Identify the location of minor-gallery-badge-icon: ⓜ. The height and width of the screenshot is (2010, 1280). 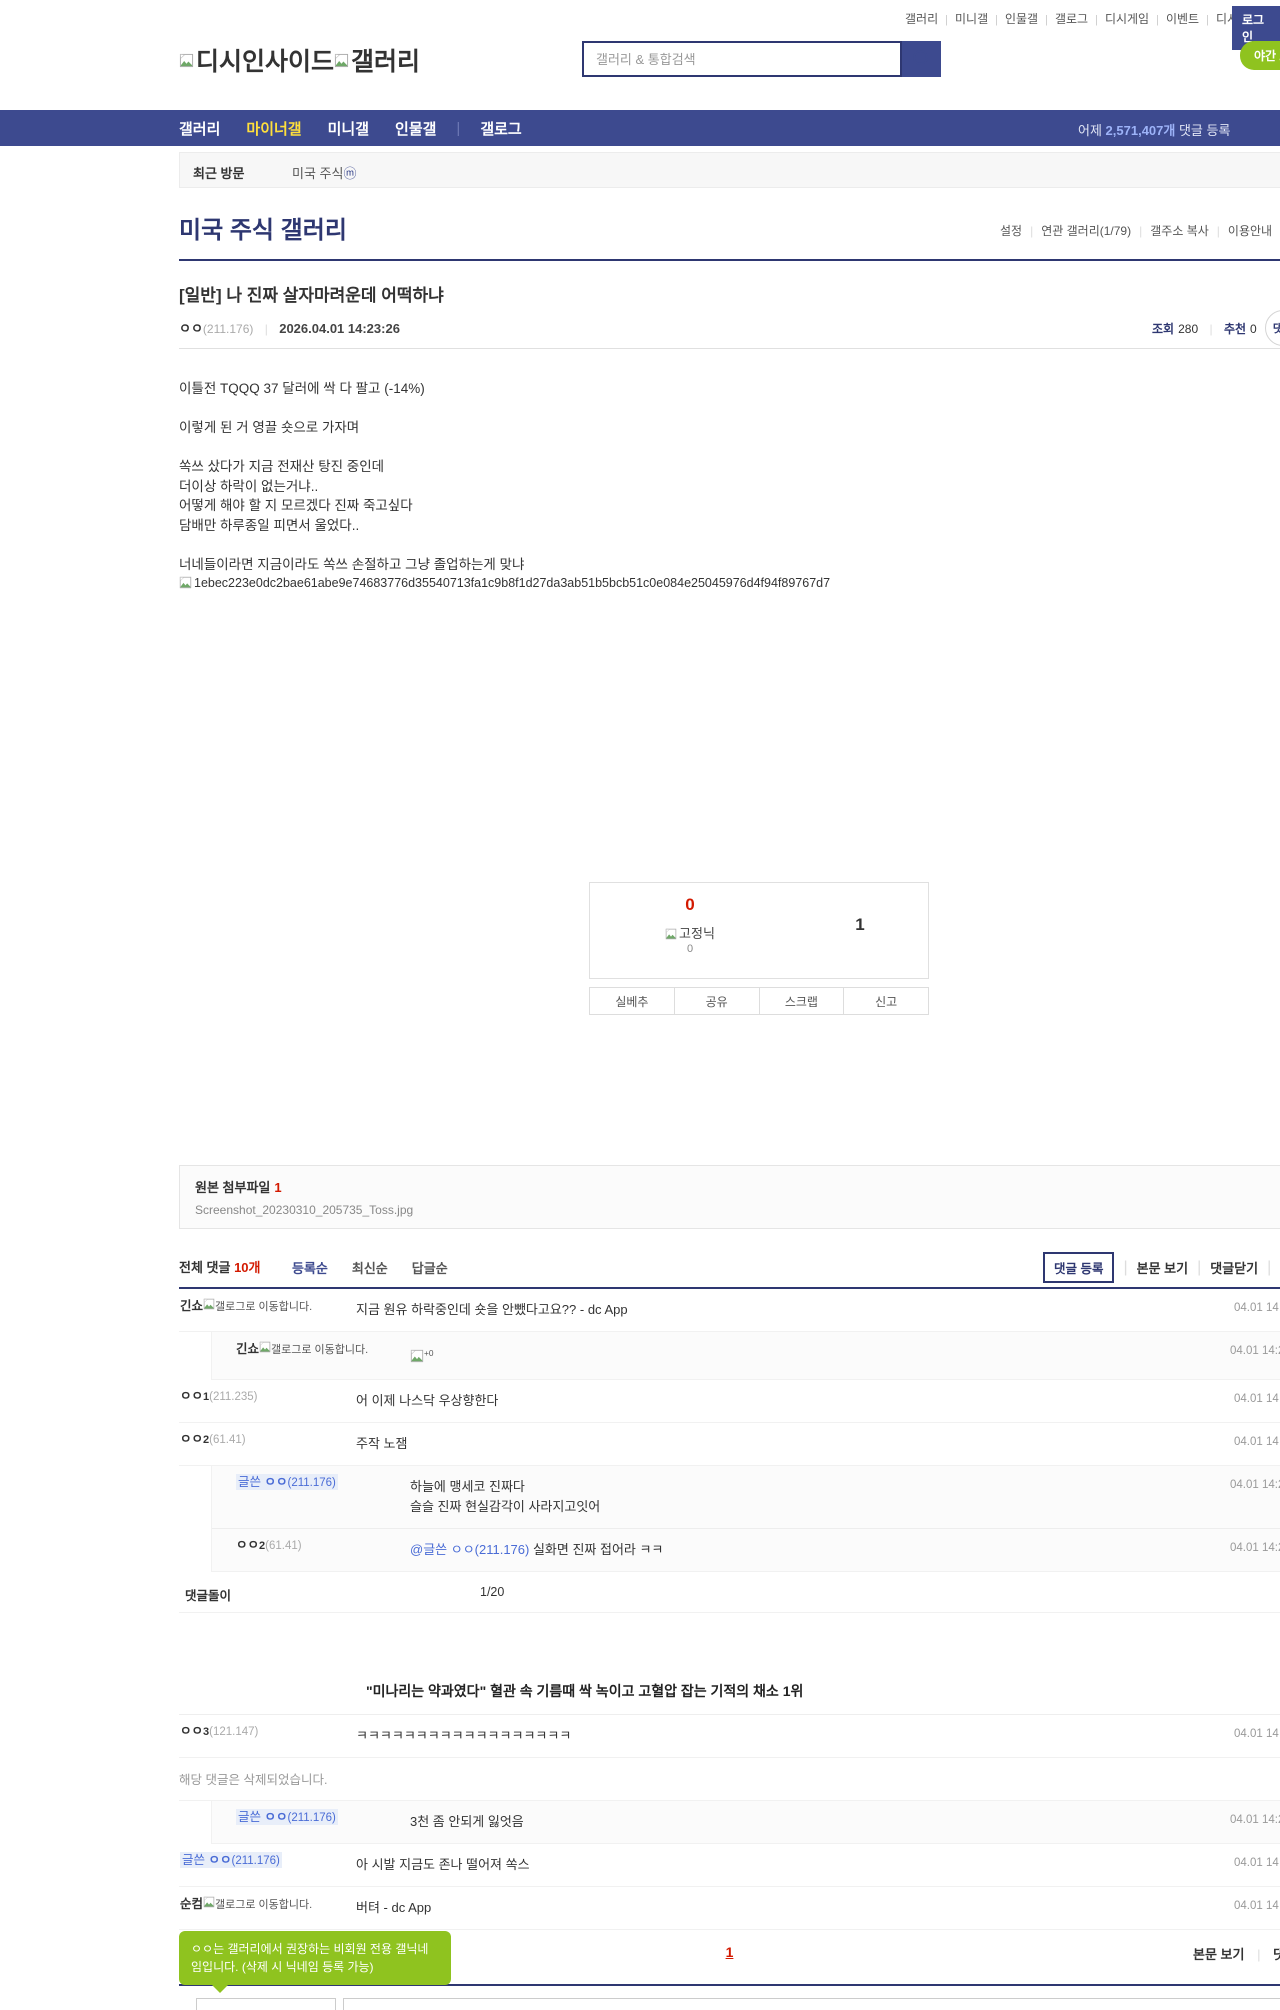
(350, 173).